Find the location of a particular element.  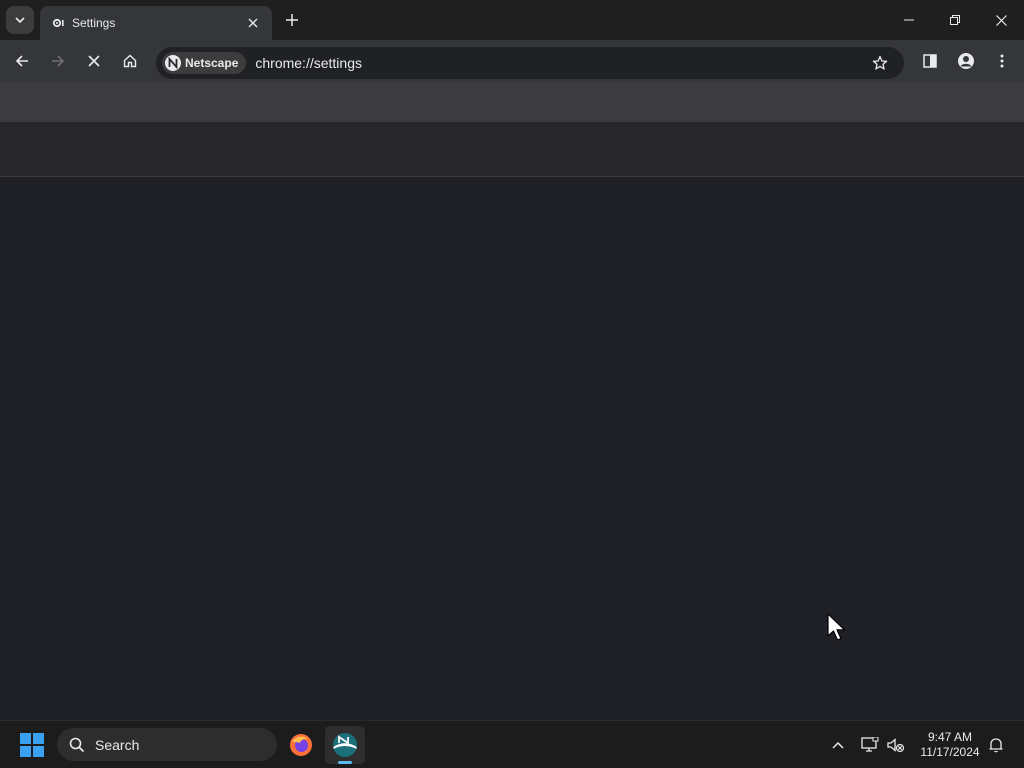

new-tab-button is located at coordinates (292, 20).